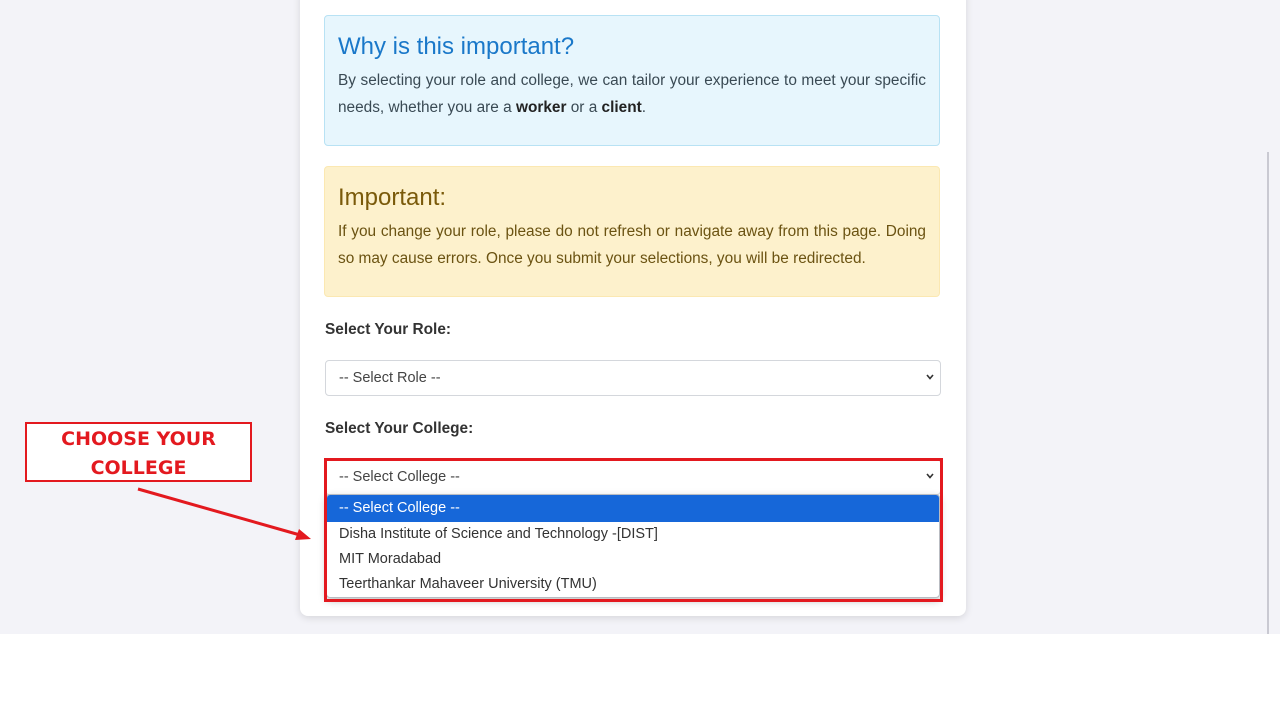  I want to click on scrollbar, so click(1268, 393).